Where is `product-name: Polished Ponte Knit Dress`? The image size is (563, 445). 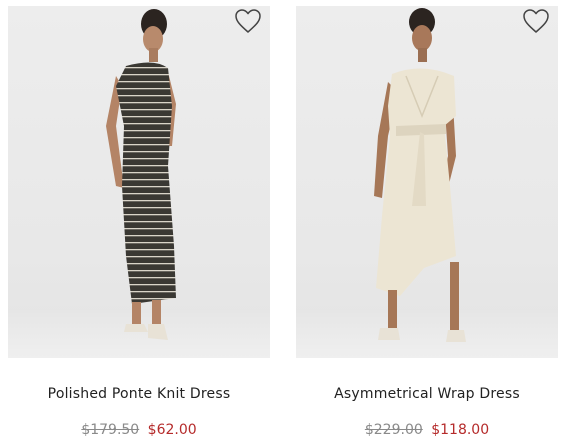
product-name: Polished Ponte Knit Dress is located at coordinates (139, 394).